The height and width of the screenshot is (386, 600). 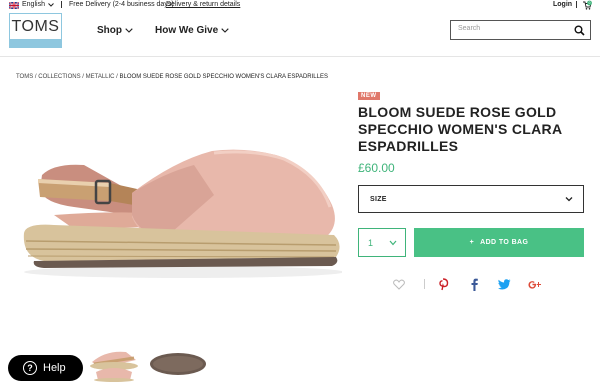 I want to click on plus-icon: +, so click(x=472, y=242).